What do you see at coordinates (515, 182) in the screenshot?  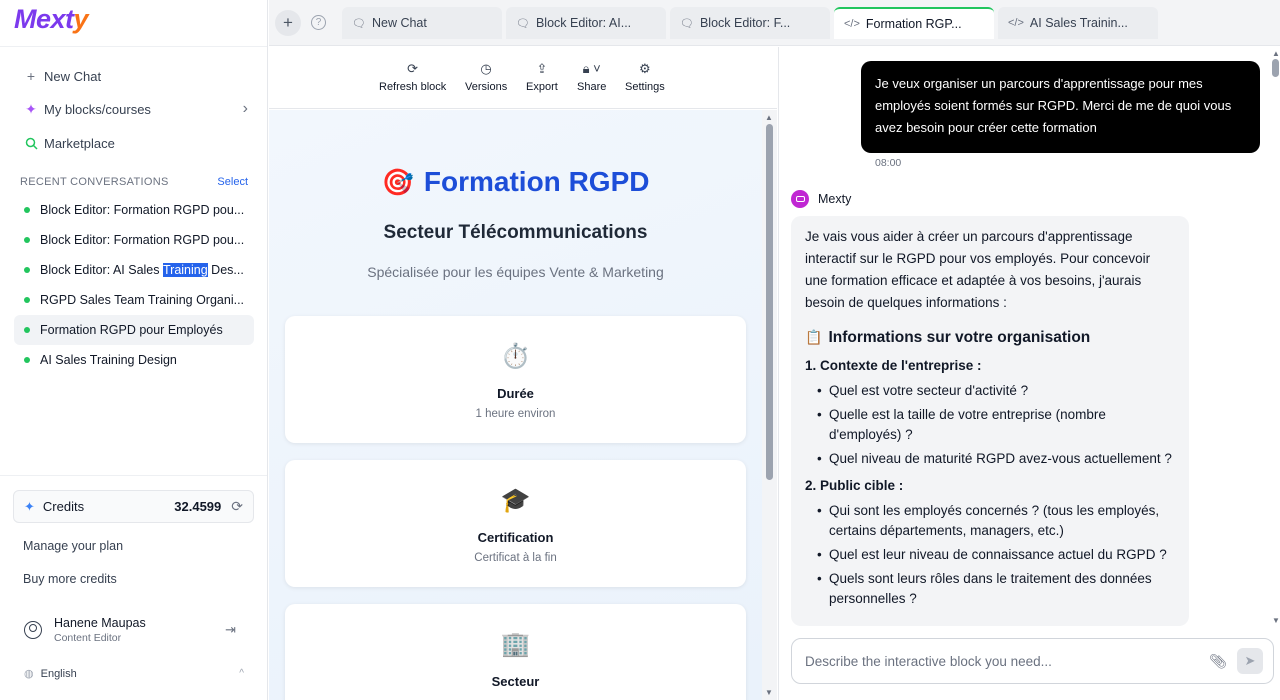 I see `preview-title: 🎯 Formation RGPD` at bounding box center [515, 182].